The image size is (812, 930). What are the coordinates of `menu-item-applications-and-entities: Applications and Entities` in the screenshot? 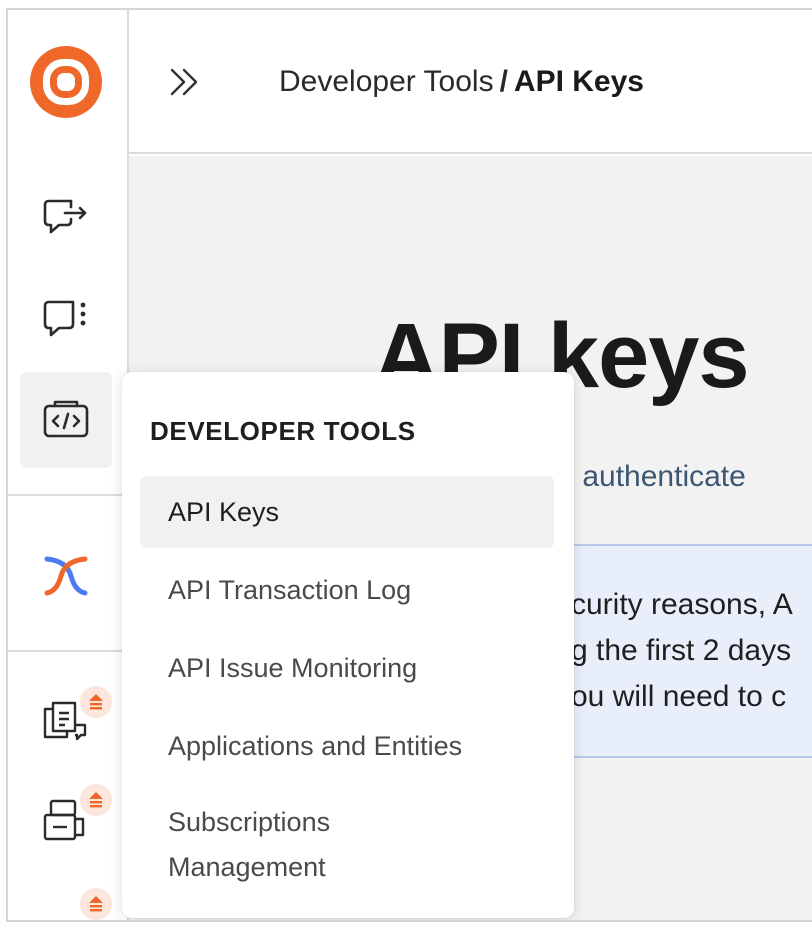 It's located at (347, 746).